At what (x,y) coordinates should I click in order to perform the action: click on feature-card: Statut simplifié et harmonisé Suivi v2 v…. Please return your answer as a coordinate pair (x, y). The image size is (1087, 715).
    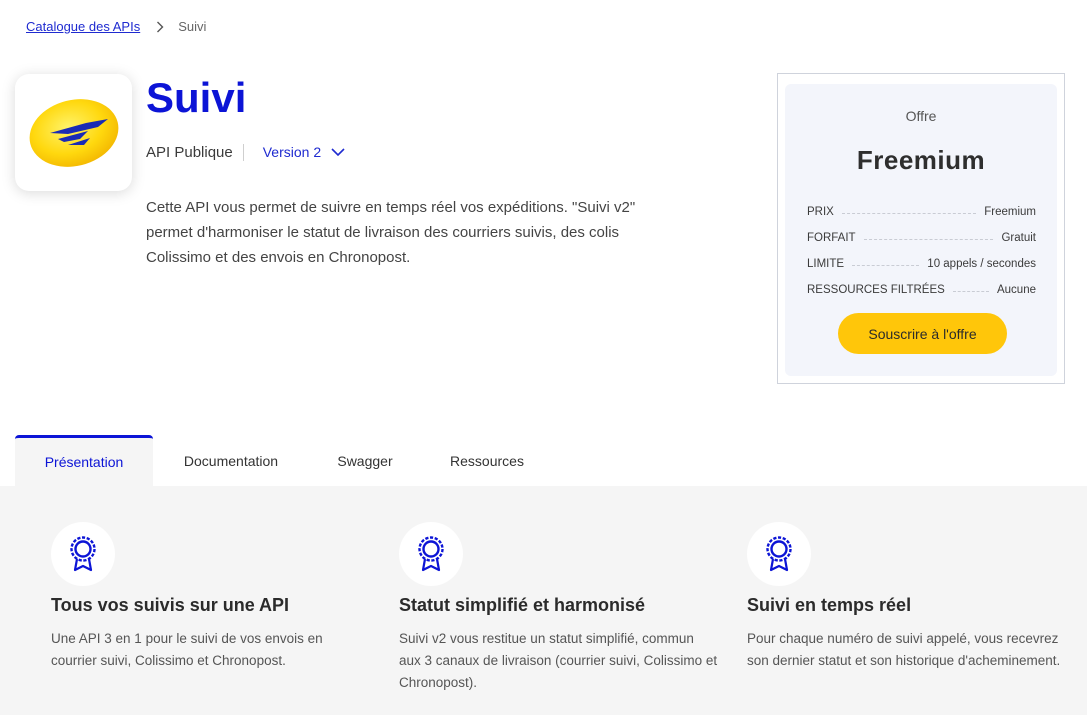
    Looking at the image, I should click on (558, 608).